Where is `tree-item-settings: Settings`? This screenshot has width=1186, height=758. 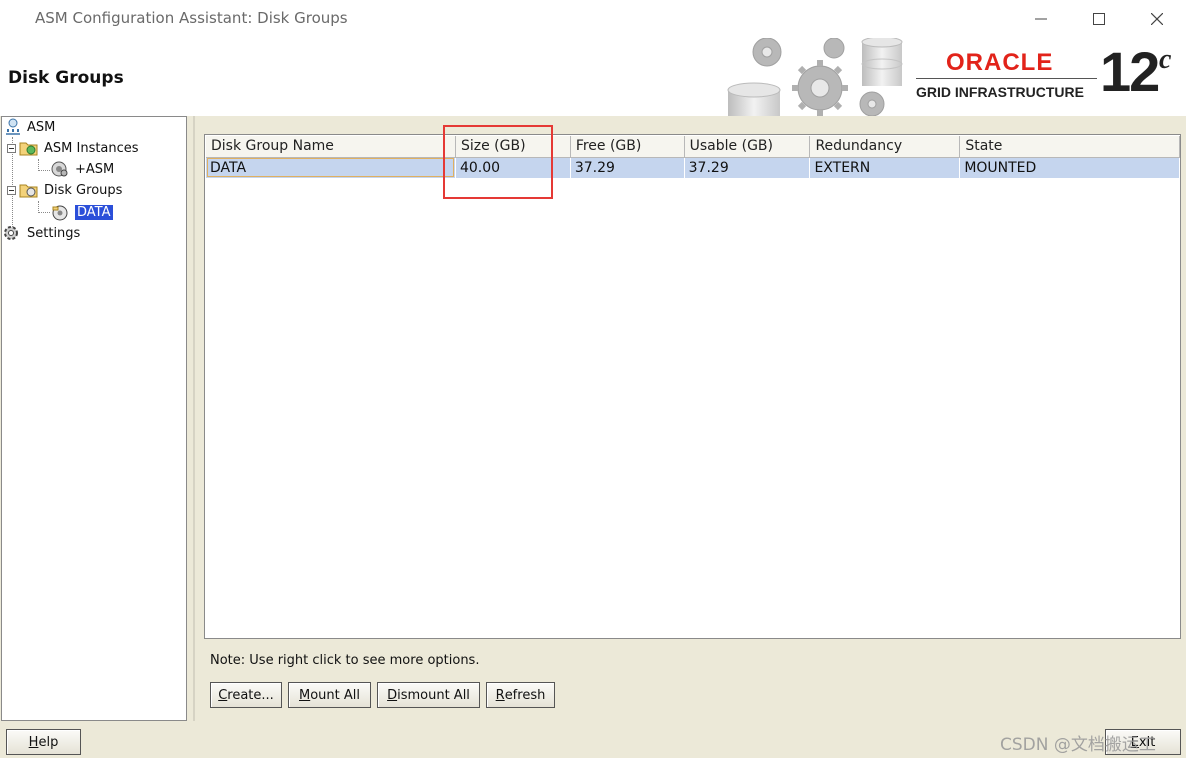
tree-item-settings: Settings is located at coordinates (42, 233).